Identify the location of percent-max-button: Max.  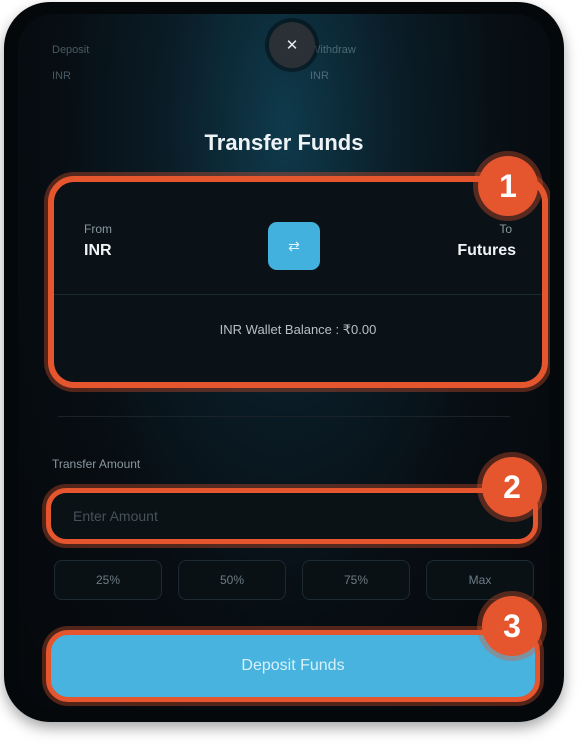
(480, 580).